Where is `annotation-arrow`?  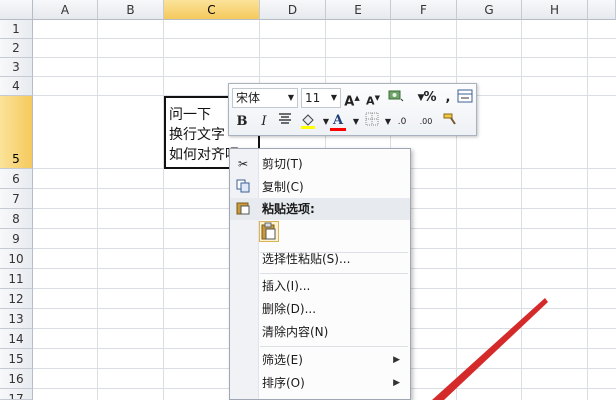 annotation-arrow is located at coordinates (490, 349).